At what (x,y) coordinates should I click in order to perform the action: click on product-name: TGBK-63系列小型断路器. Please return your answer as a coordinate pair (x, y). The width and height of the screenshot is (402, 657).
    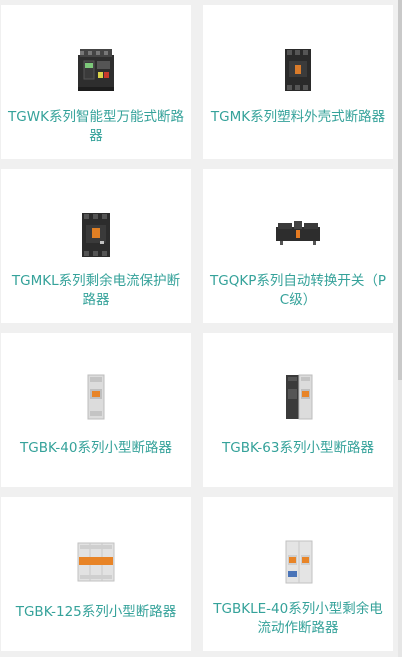
    Looking at the image, I should click on (298, 448).